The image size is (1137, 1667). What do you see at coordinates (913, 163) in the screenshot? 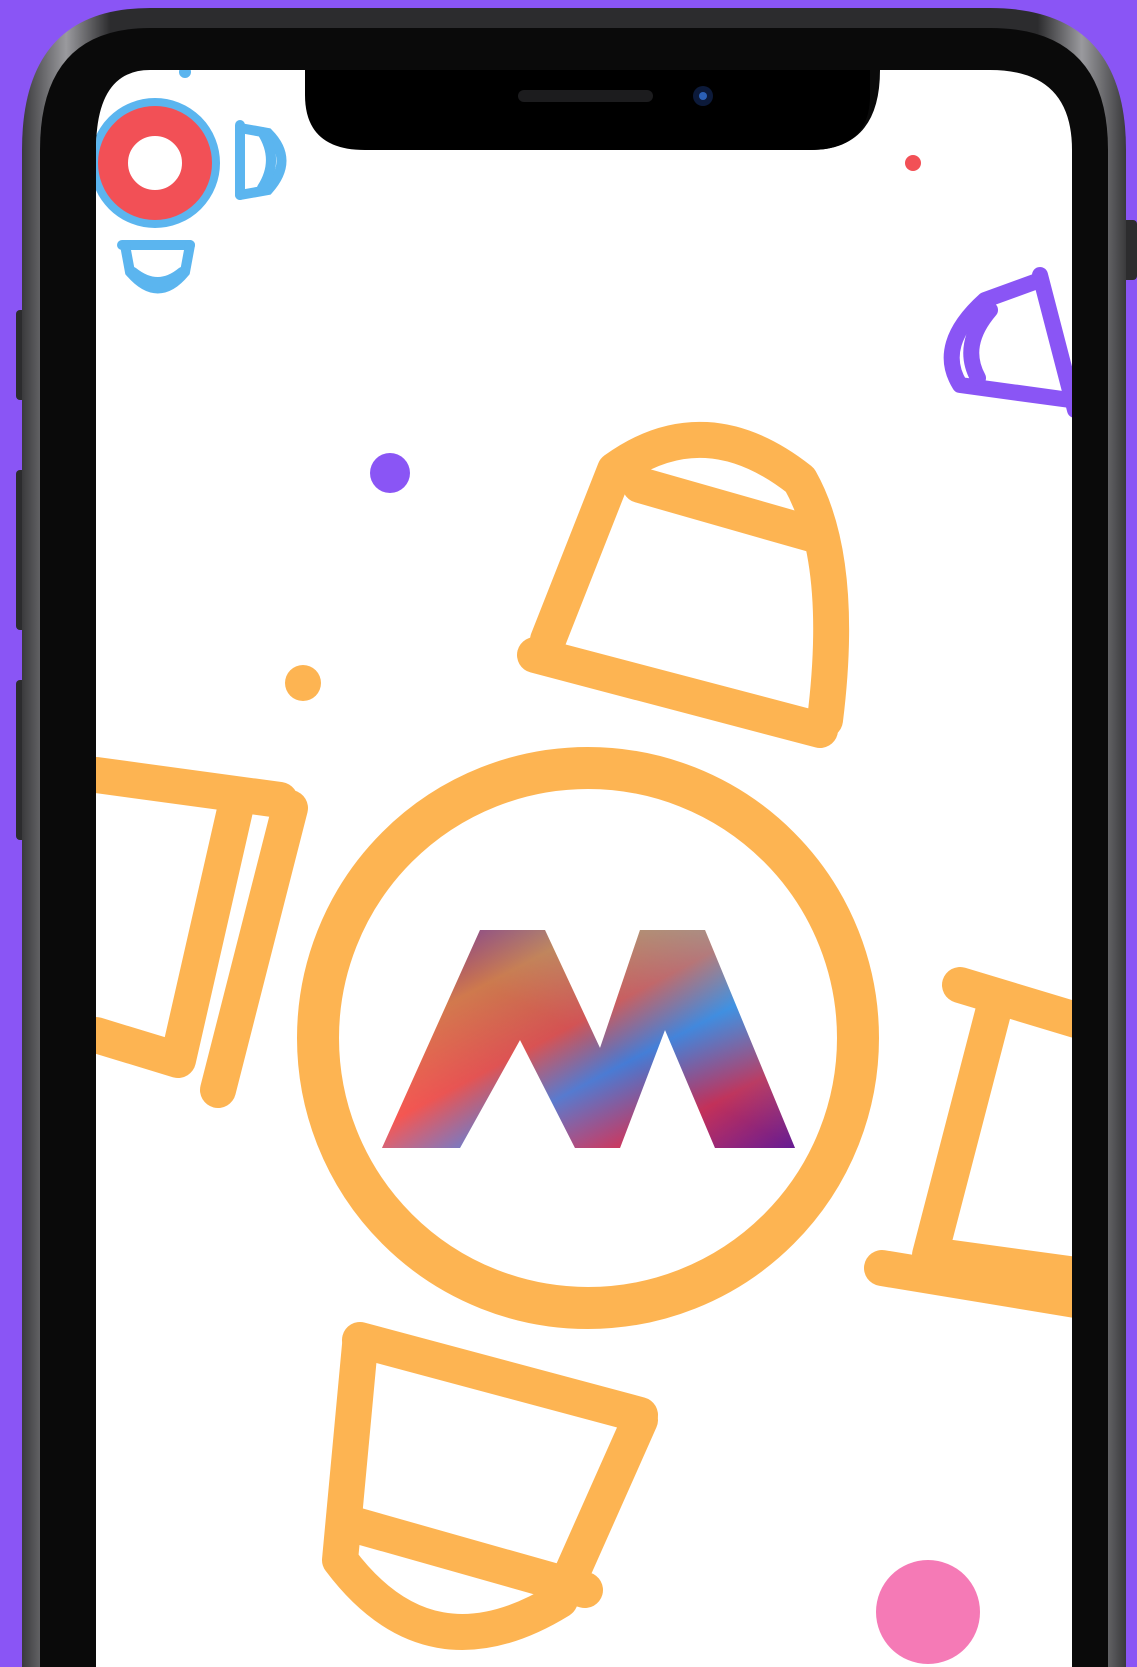
I see `dot-icon-red` at bounding box center [913, 163].